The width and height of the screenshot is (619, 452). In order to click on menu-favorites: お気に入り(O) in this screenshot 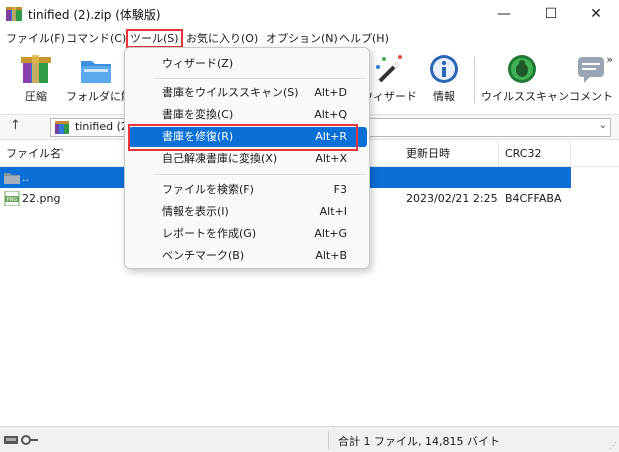, I will do `click(222, 38)`.